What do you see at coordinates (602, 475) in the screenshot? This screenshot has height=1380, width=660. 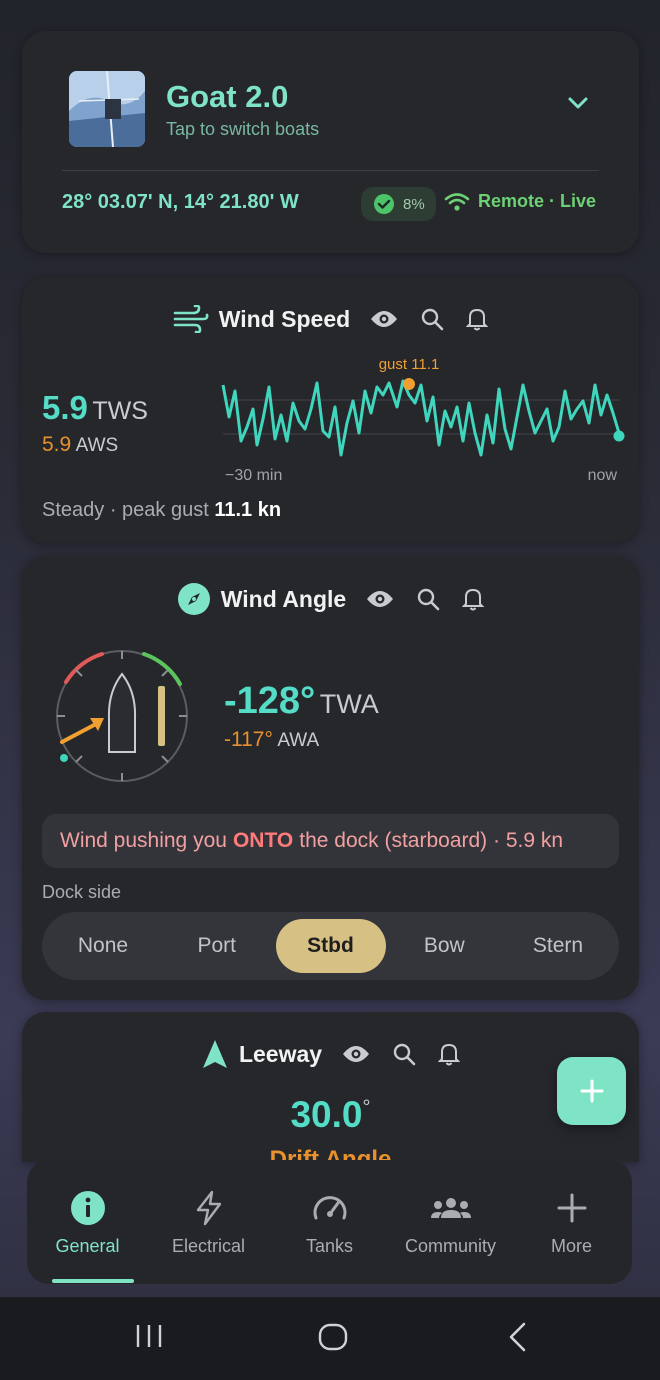 I see `axis-end-label: now` at bounding box center [602, 475].